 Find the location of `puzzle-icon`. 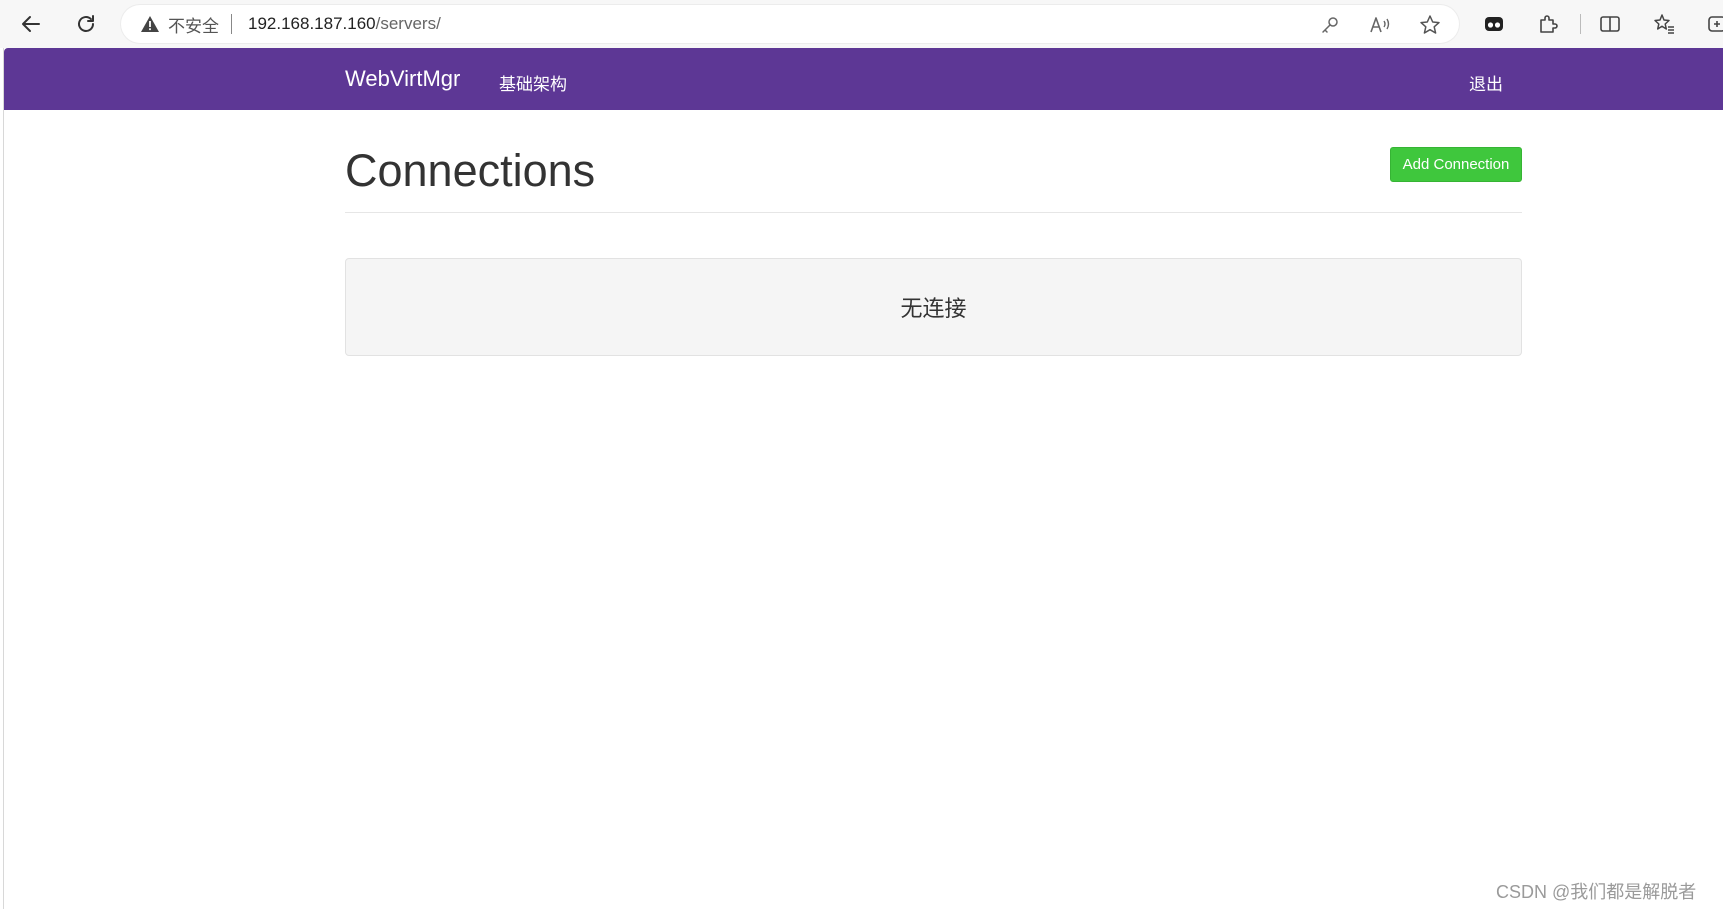

puzzle-icon is located at coordinates (1548, 24).